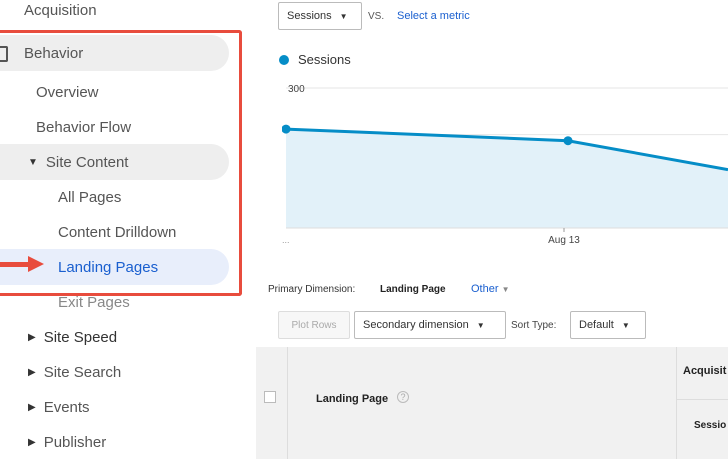  Describe the element at coordinates (60, 14) in the screenshot. I see `sidebar-item-acquisition: Acquisition` at that location.